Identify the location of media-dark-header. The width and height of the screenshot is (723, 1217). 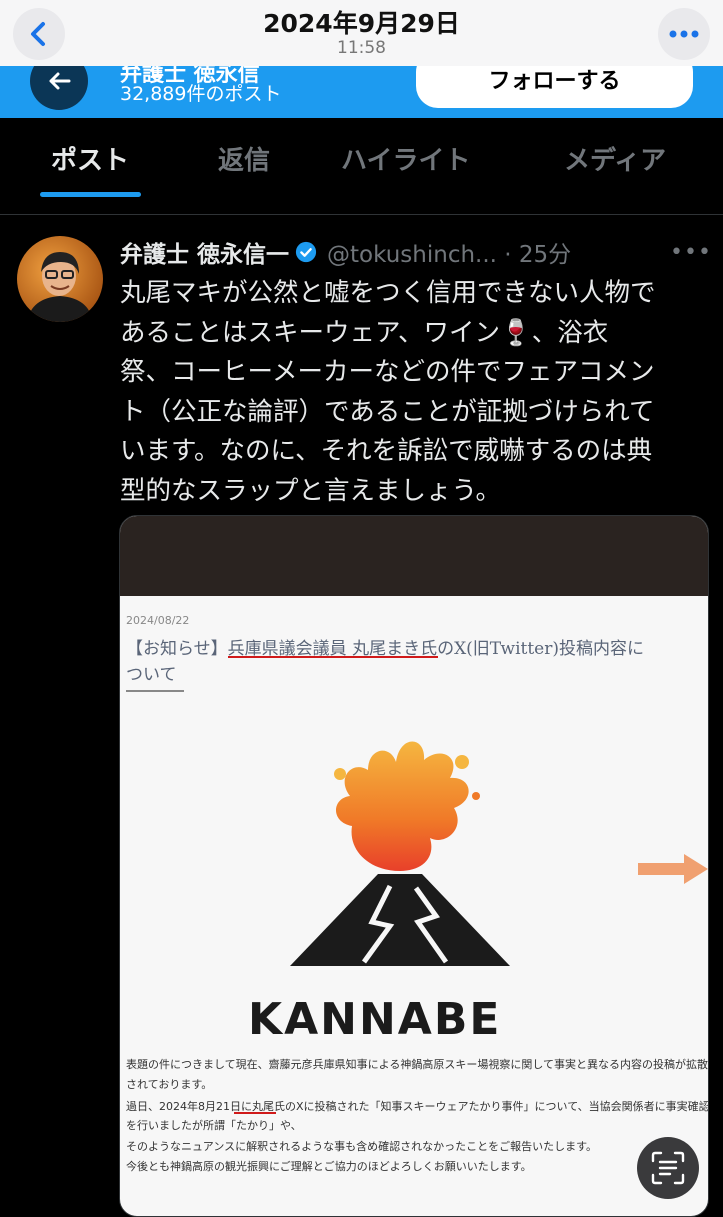
(414, 556).